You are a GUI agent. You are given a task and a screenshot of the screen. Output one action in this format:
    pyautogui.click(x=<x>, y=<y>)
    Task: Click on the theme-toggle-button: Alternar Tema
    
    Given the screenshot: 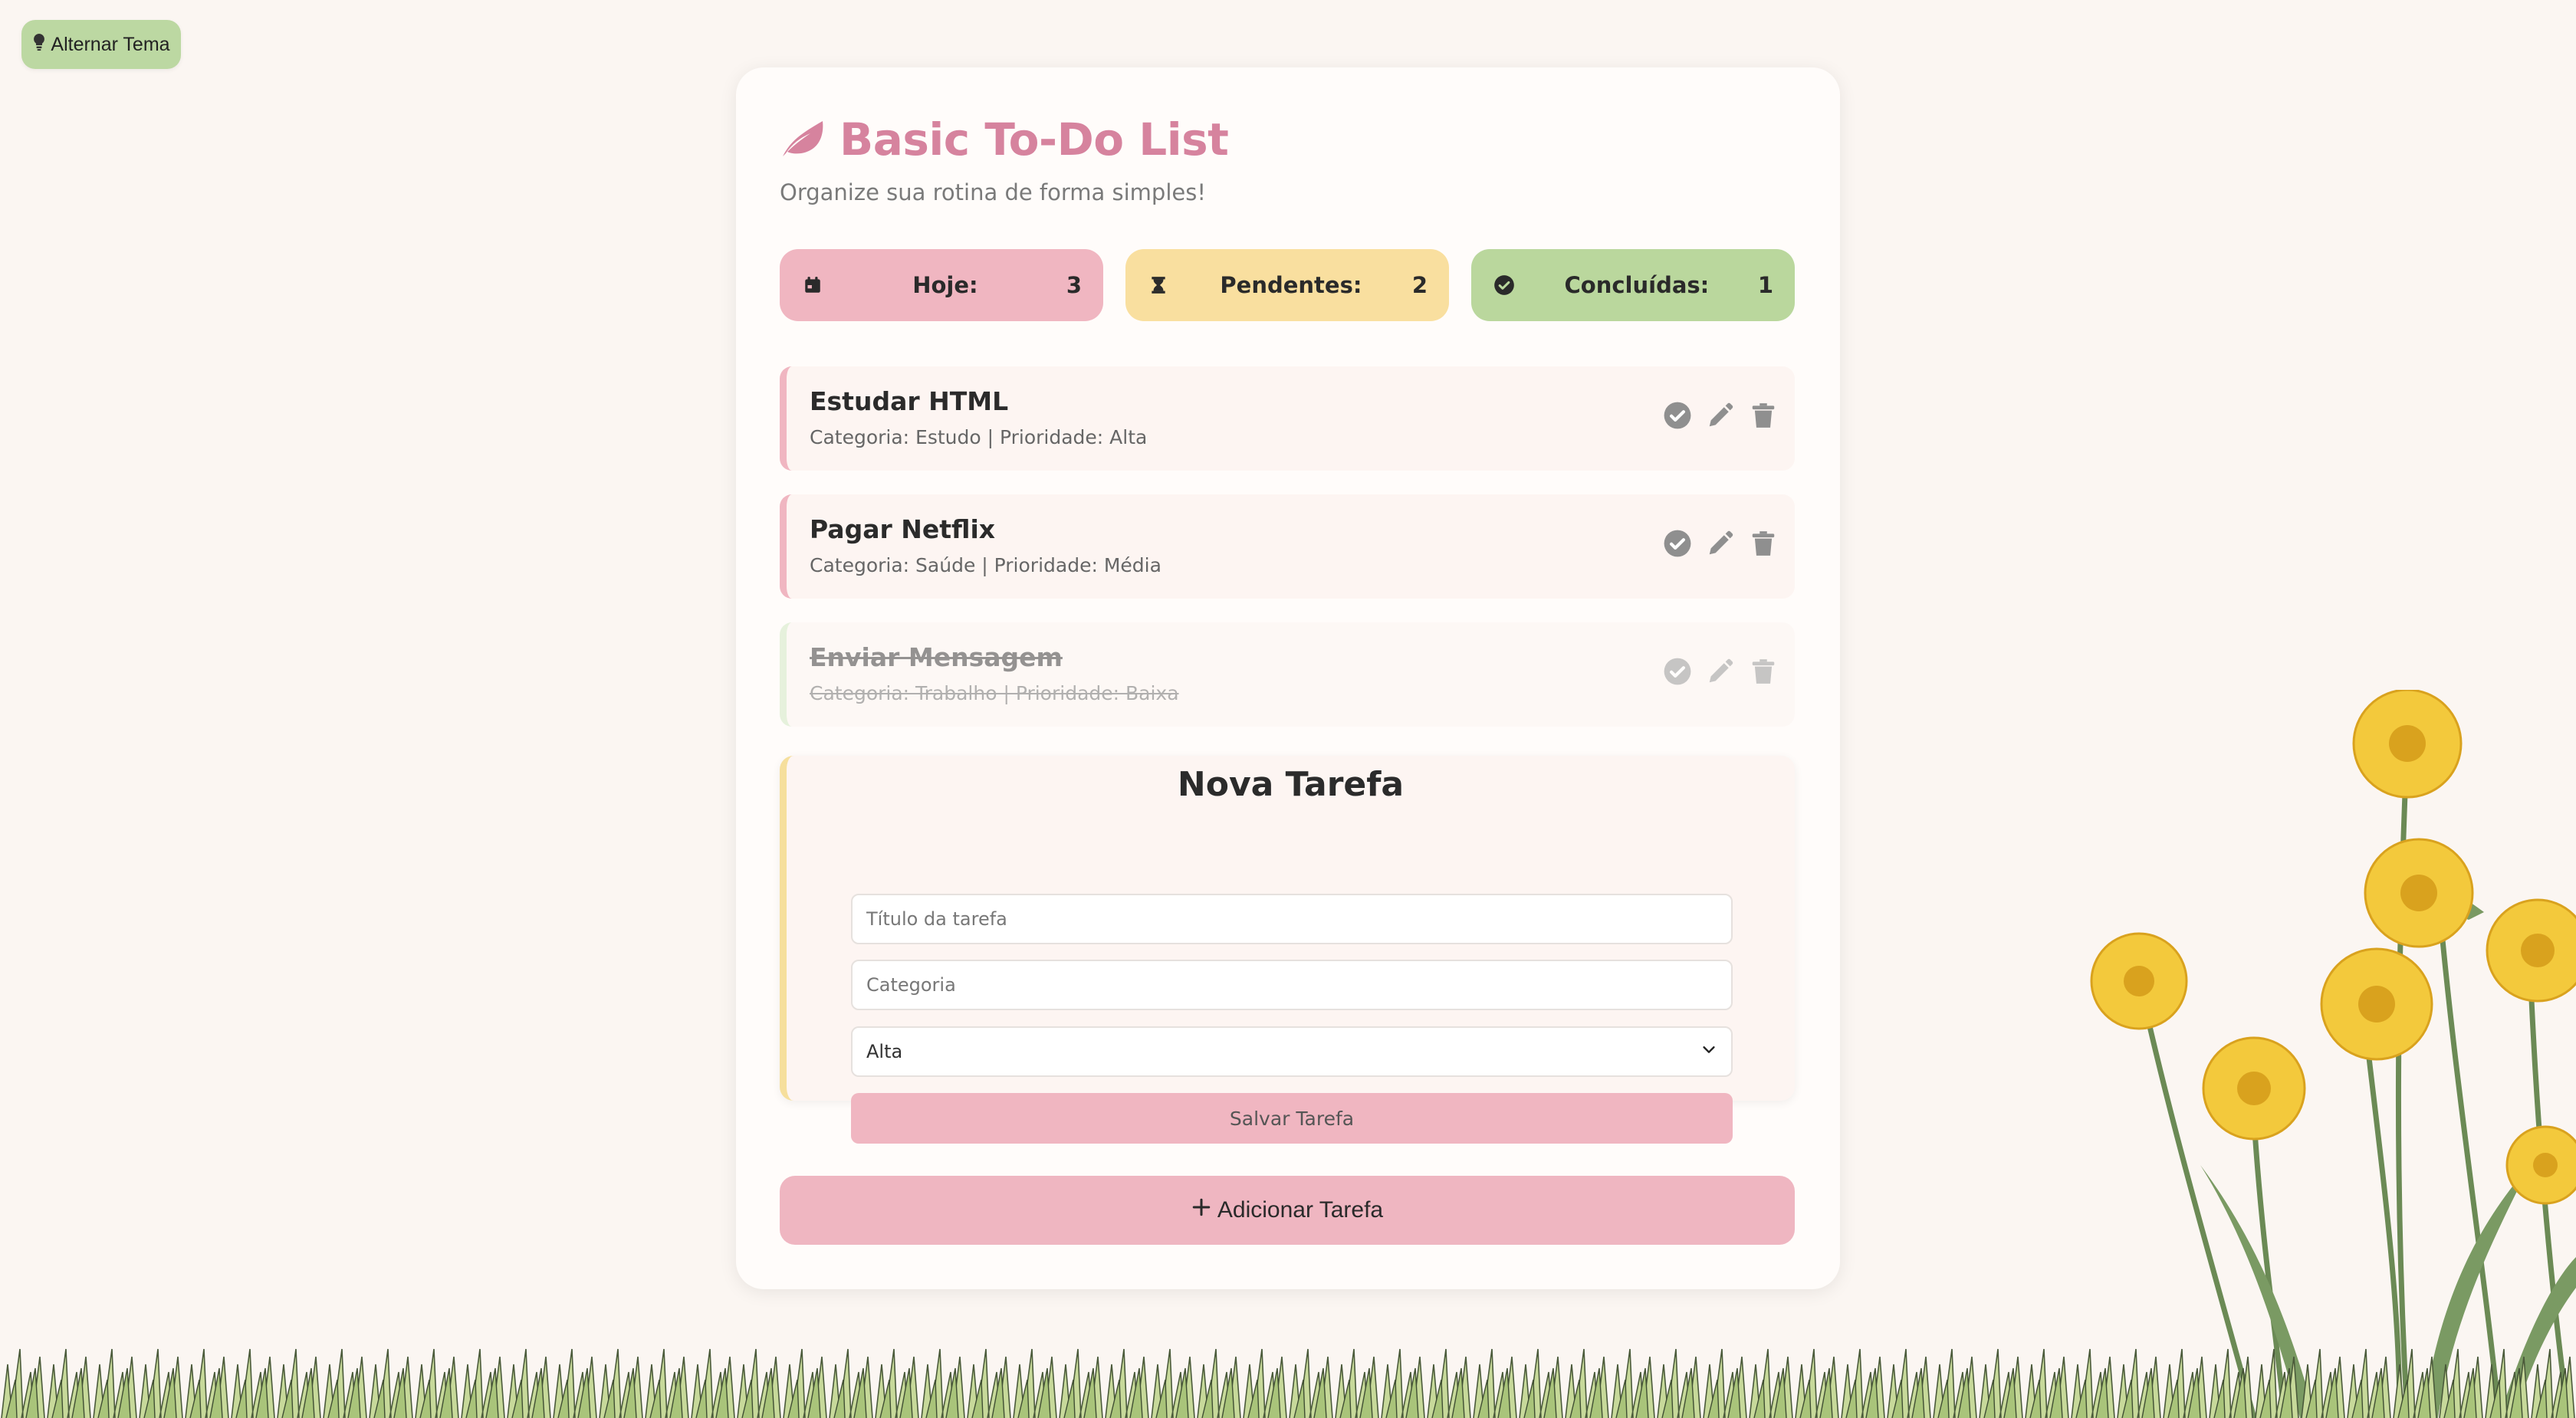 What is the action you would take?
    pyautogui.click(x=101, y=45)
    